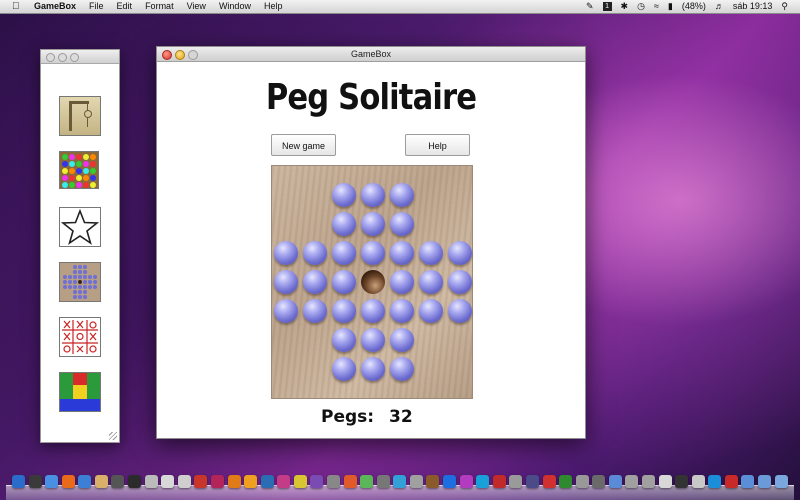 This screenshot has height=500, width=800. I want to click on menu-window: Window, so click(235, 6).